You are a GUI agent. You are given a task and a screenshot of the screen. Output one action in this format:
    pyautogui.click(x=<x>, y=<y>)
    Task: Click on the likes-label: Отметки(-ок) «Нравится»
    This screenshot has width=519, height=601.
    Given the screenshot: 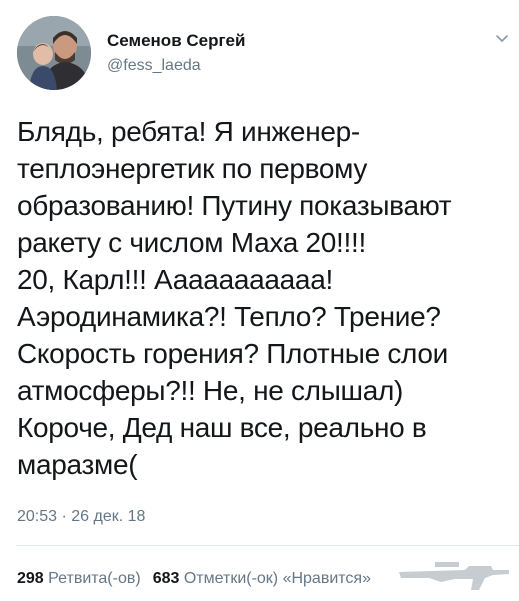 What is the action you would take?
    pyautogui.click(x=277, y=578)
    